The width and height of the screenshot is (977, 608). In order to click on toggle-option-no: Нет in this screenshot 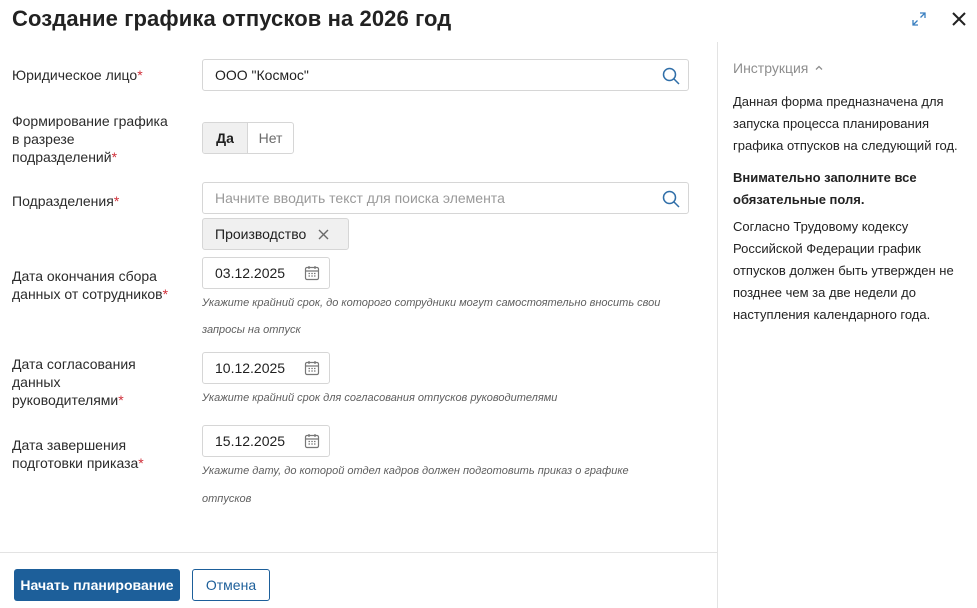, I will do `click(270, 138)`.